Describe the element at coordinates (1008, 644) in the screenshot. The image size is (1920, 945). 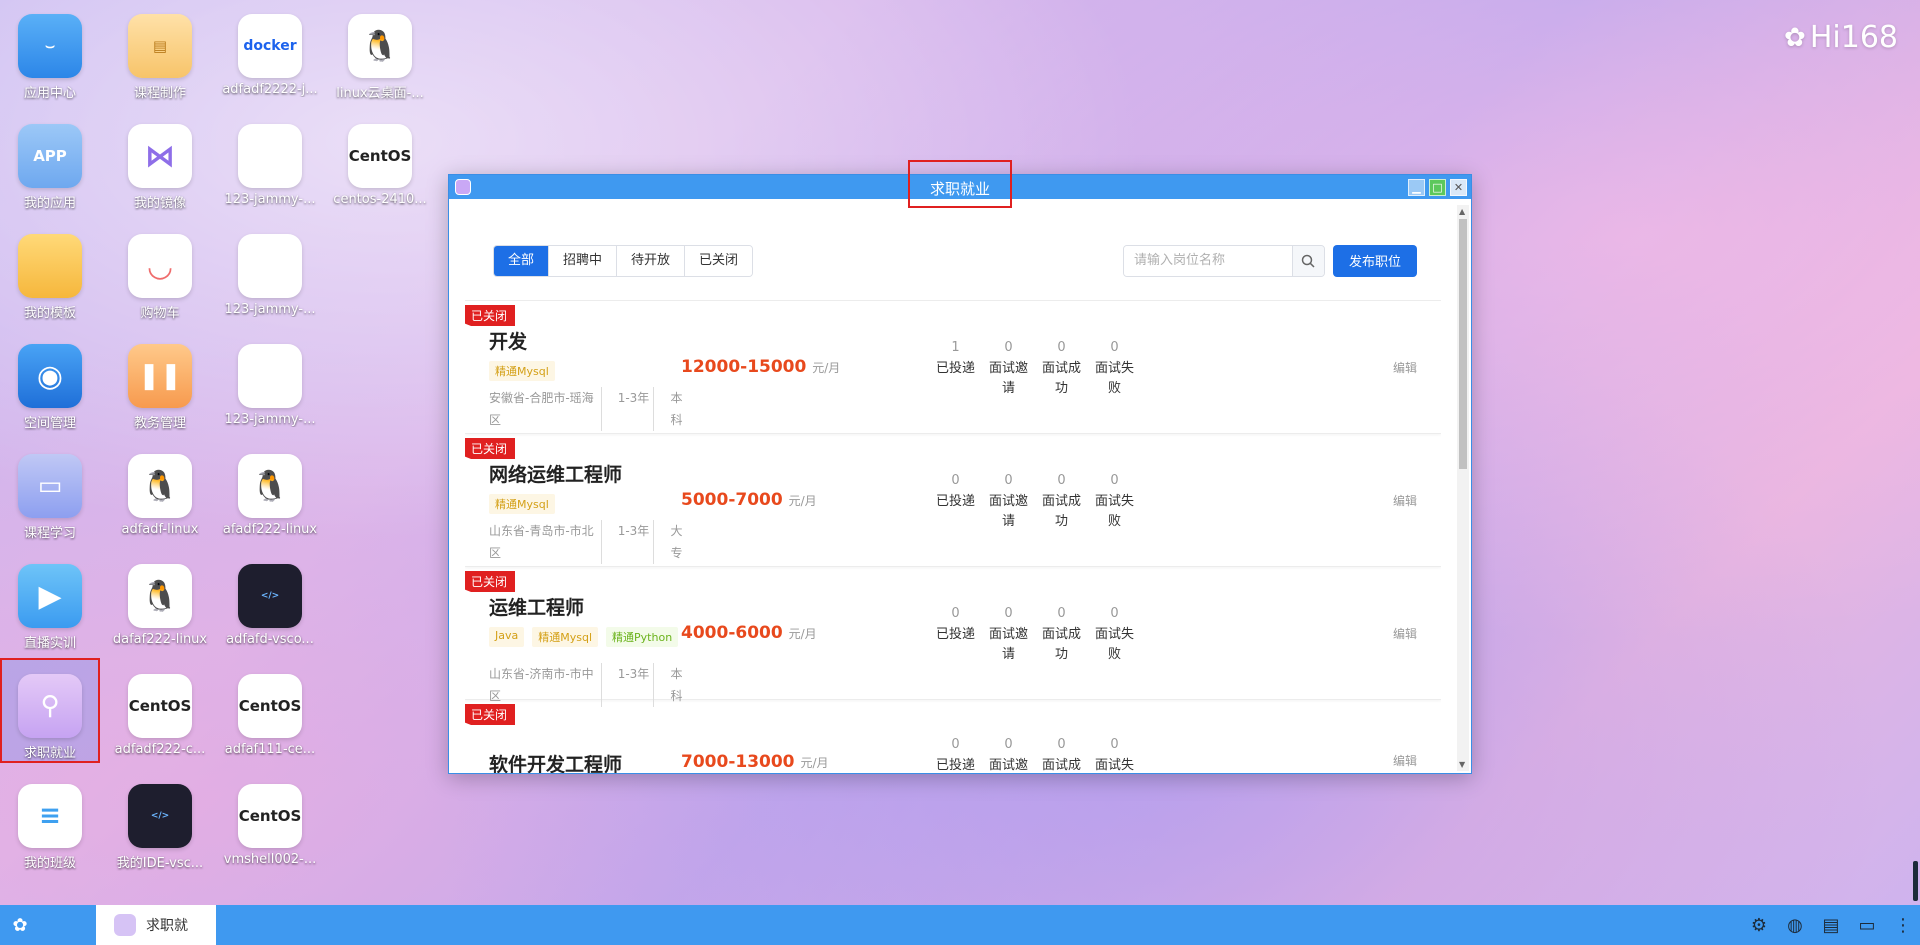
I see `stat-label: 面试邀请` at that location.